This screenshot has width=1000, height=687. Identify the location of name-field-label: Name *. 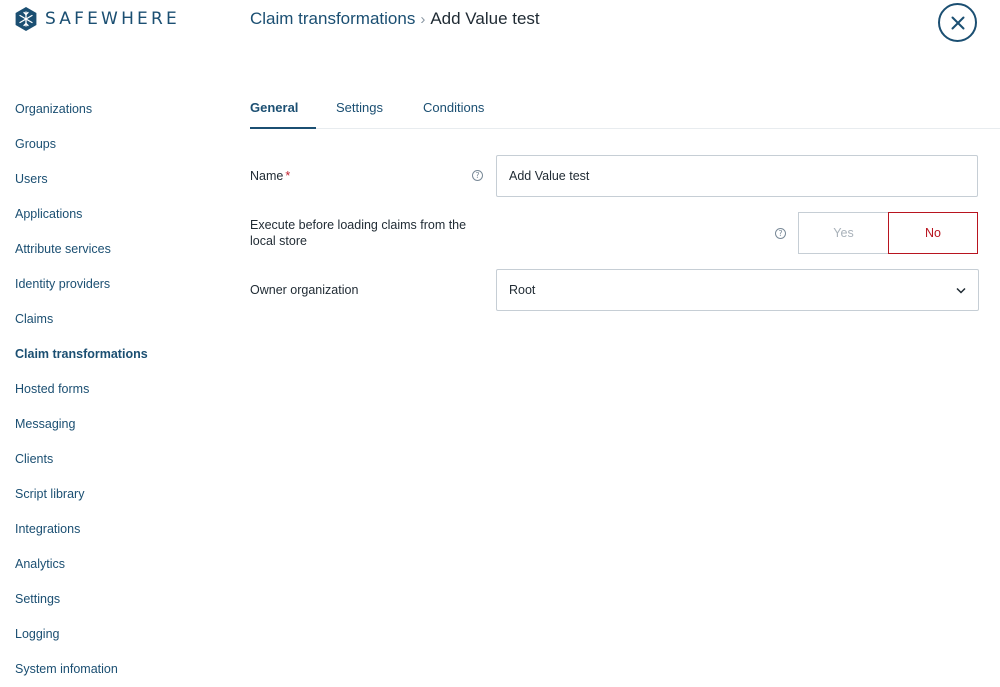
(270, 176).